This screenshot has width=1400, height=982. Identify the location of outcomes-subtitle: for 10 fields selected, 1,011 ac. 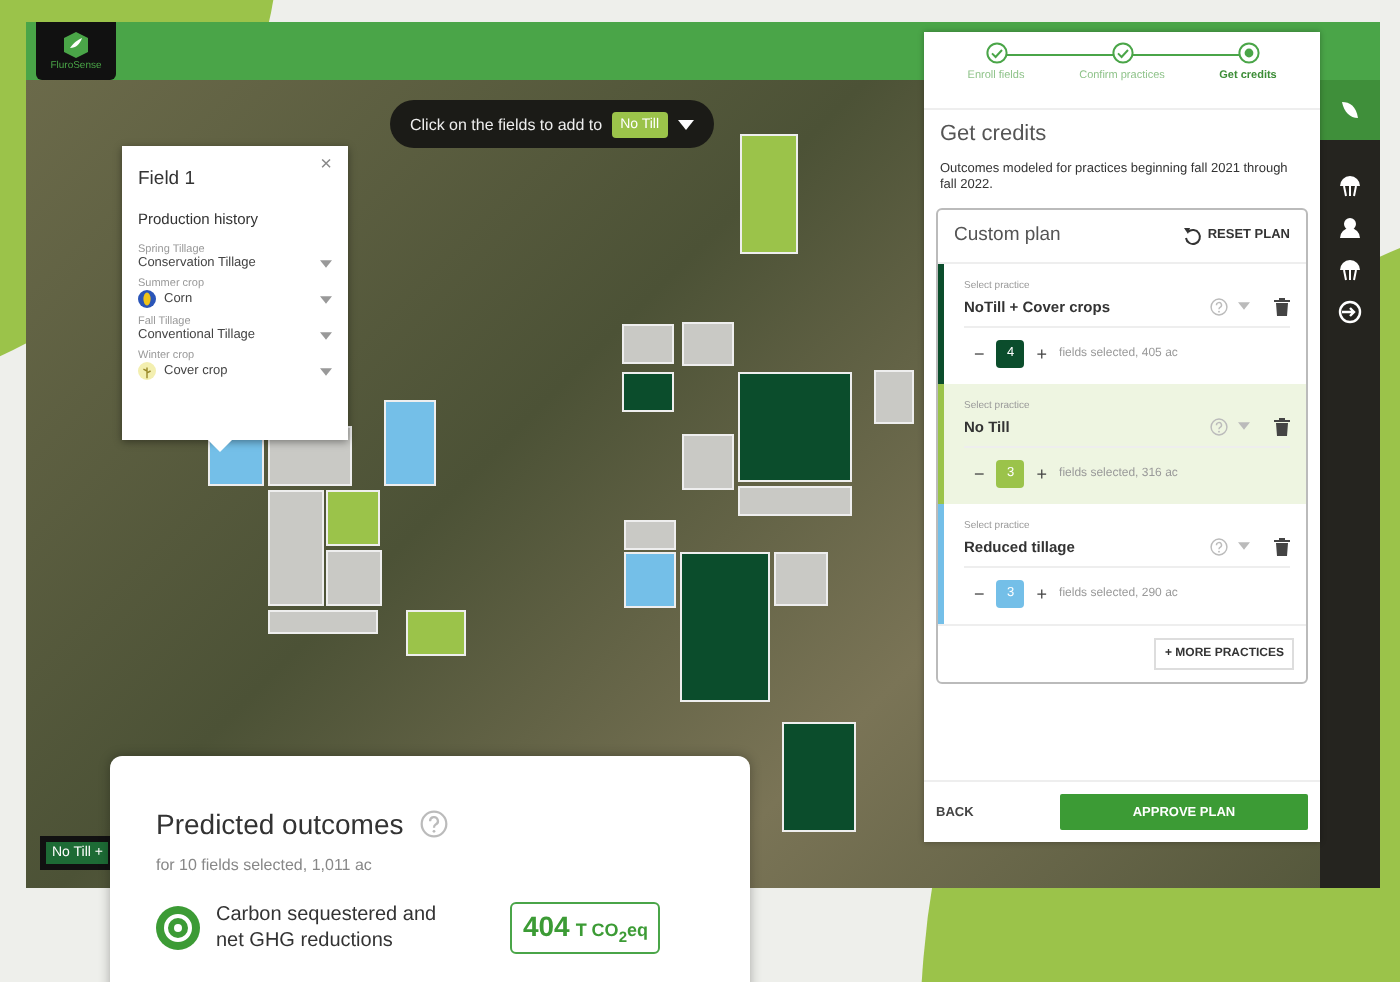
(265, 865).